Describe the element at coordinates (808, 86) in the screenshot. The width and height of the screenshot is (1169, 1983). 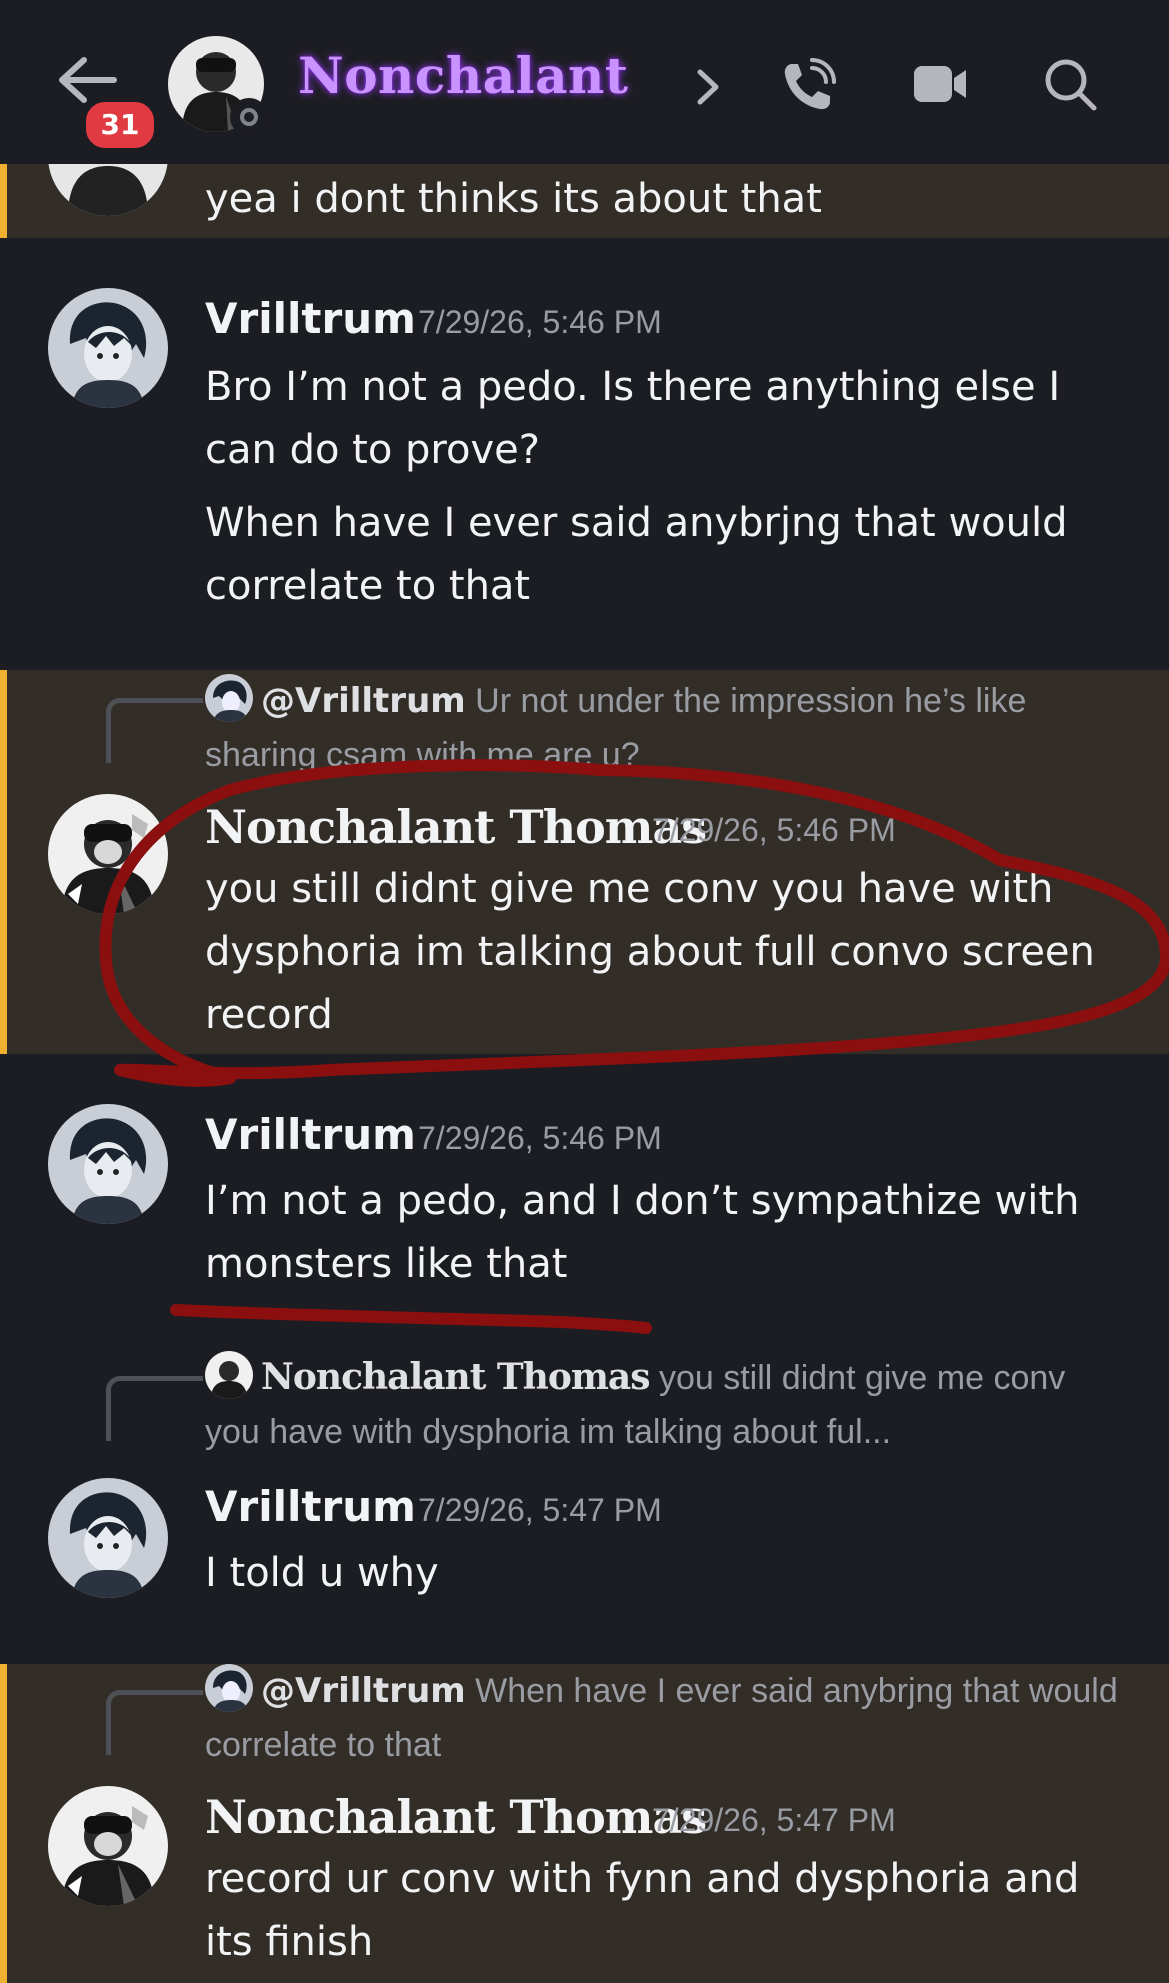
I see `phone-call-icon` at that location.